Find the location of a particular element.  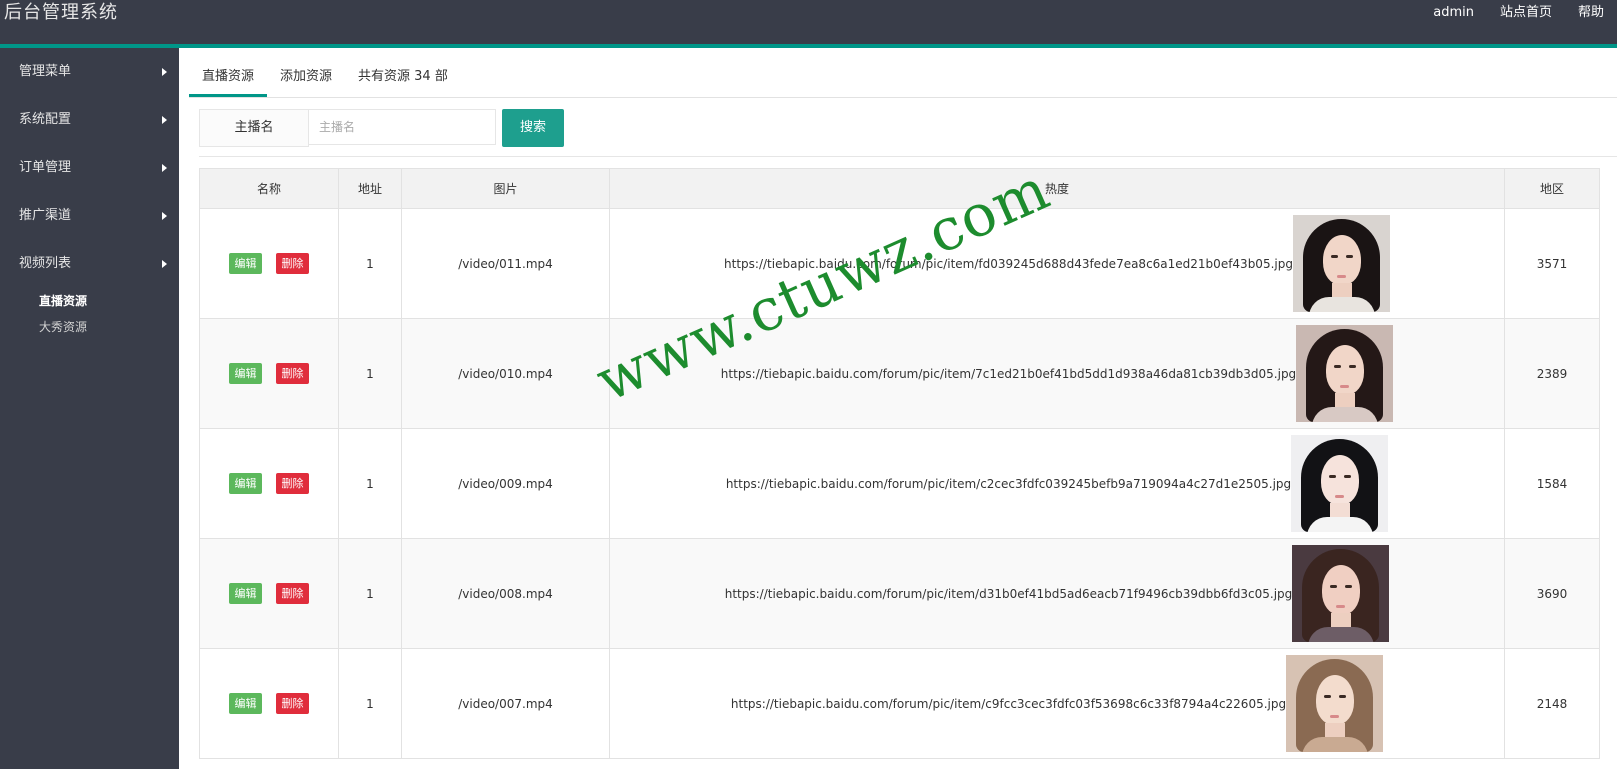

top-nav: admin 站点首页 帮助 is located at coordinates (1518, 13).